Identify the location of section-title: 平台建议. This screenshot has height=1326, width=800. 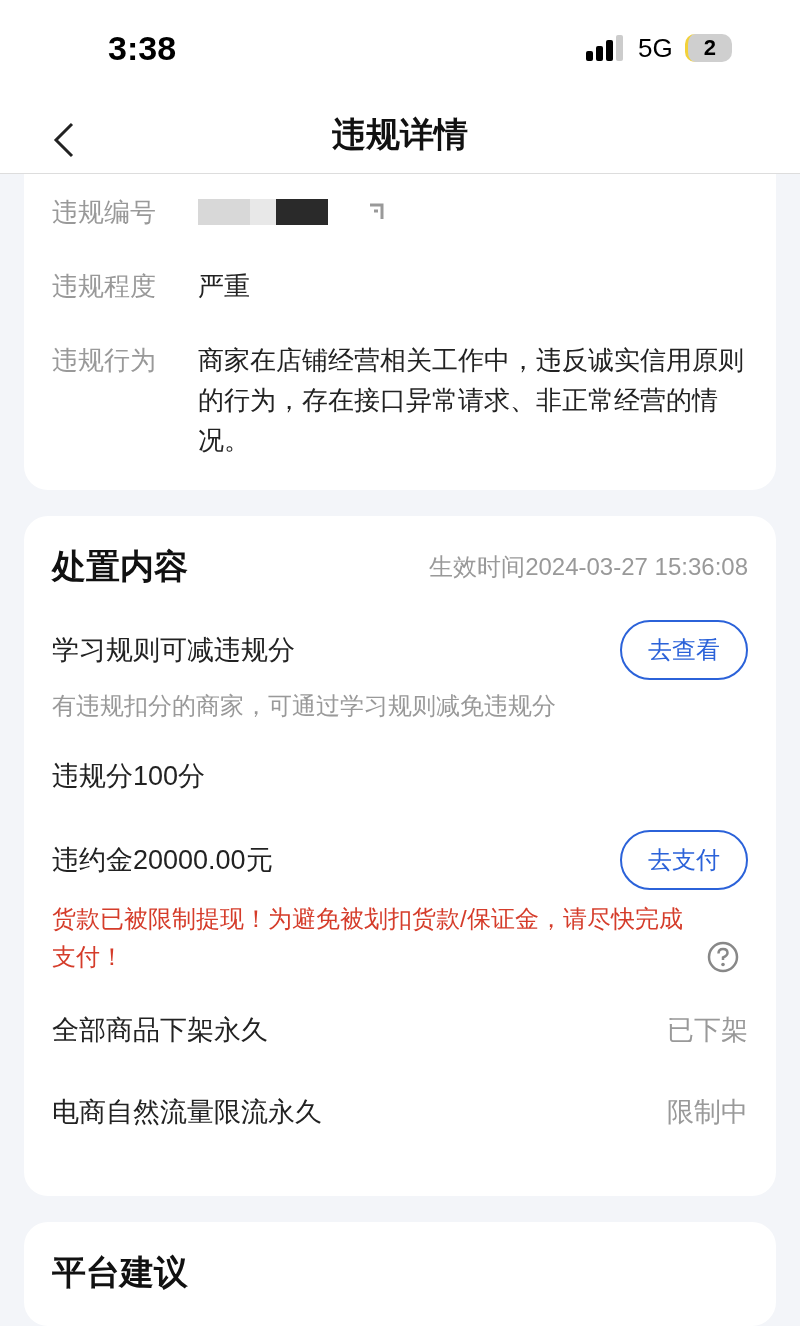
(120, 1272).